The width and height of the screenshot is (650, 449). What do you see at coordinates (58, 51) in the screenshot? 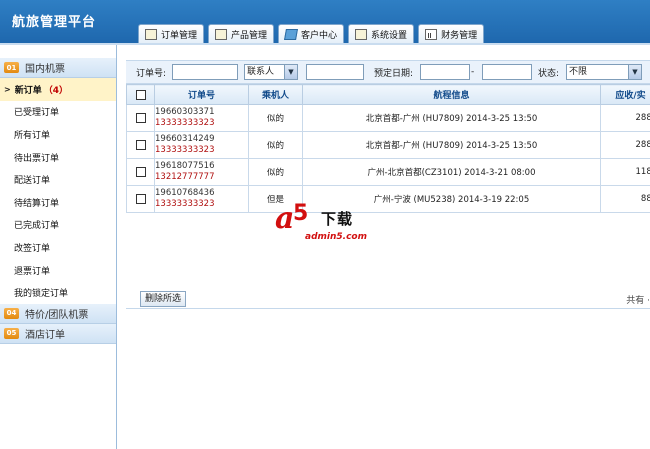
I see `sidebar-spacer` at bounding box center [58, 51].